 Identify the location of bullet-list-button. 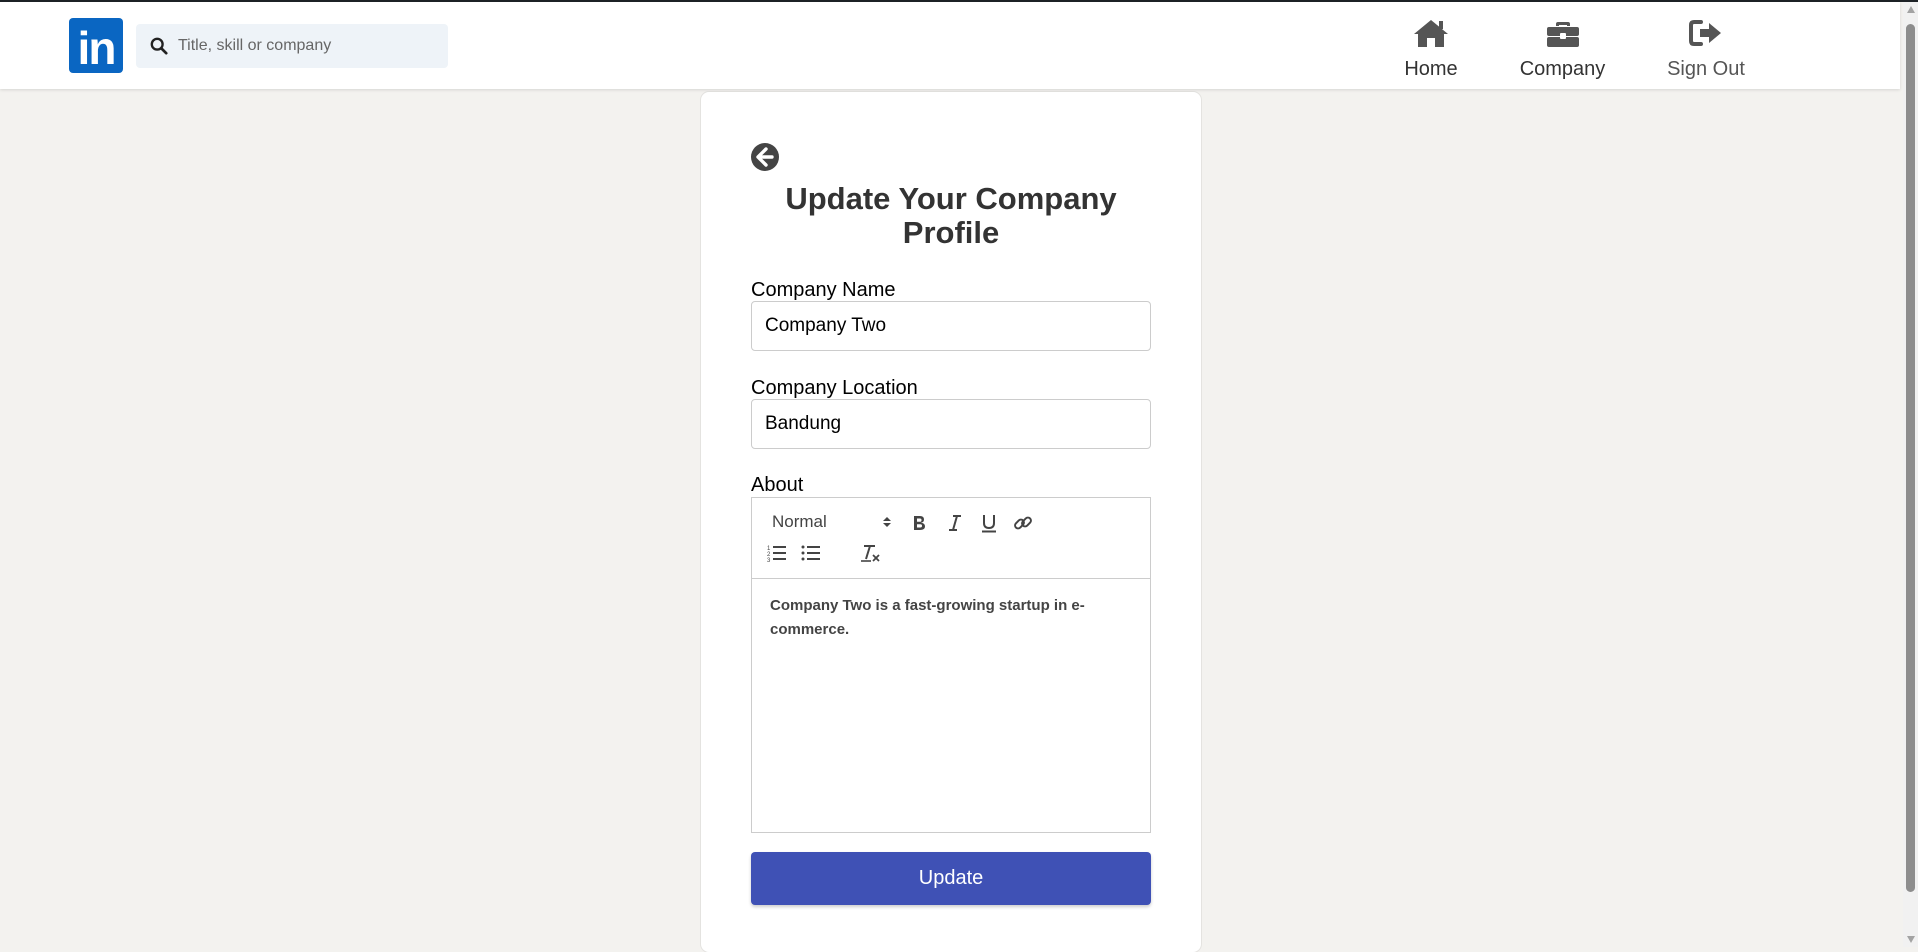
(811, 553).